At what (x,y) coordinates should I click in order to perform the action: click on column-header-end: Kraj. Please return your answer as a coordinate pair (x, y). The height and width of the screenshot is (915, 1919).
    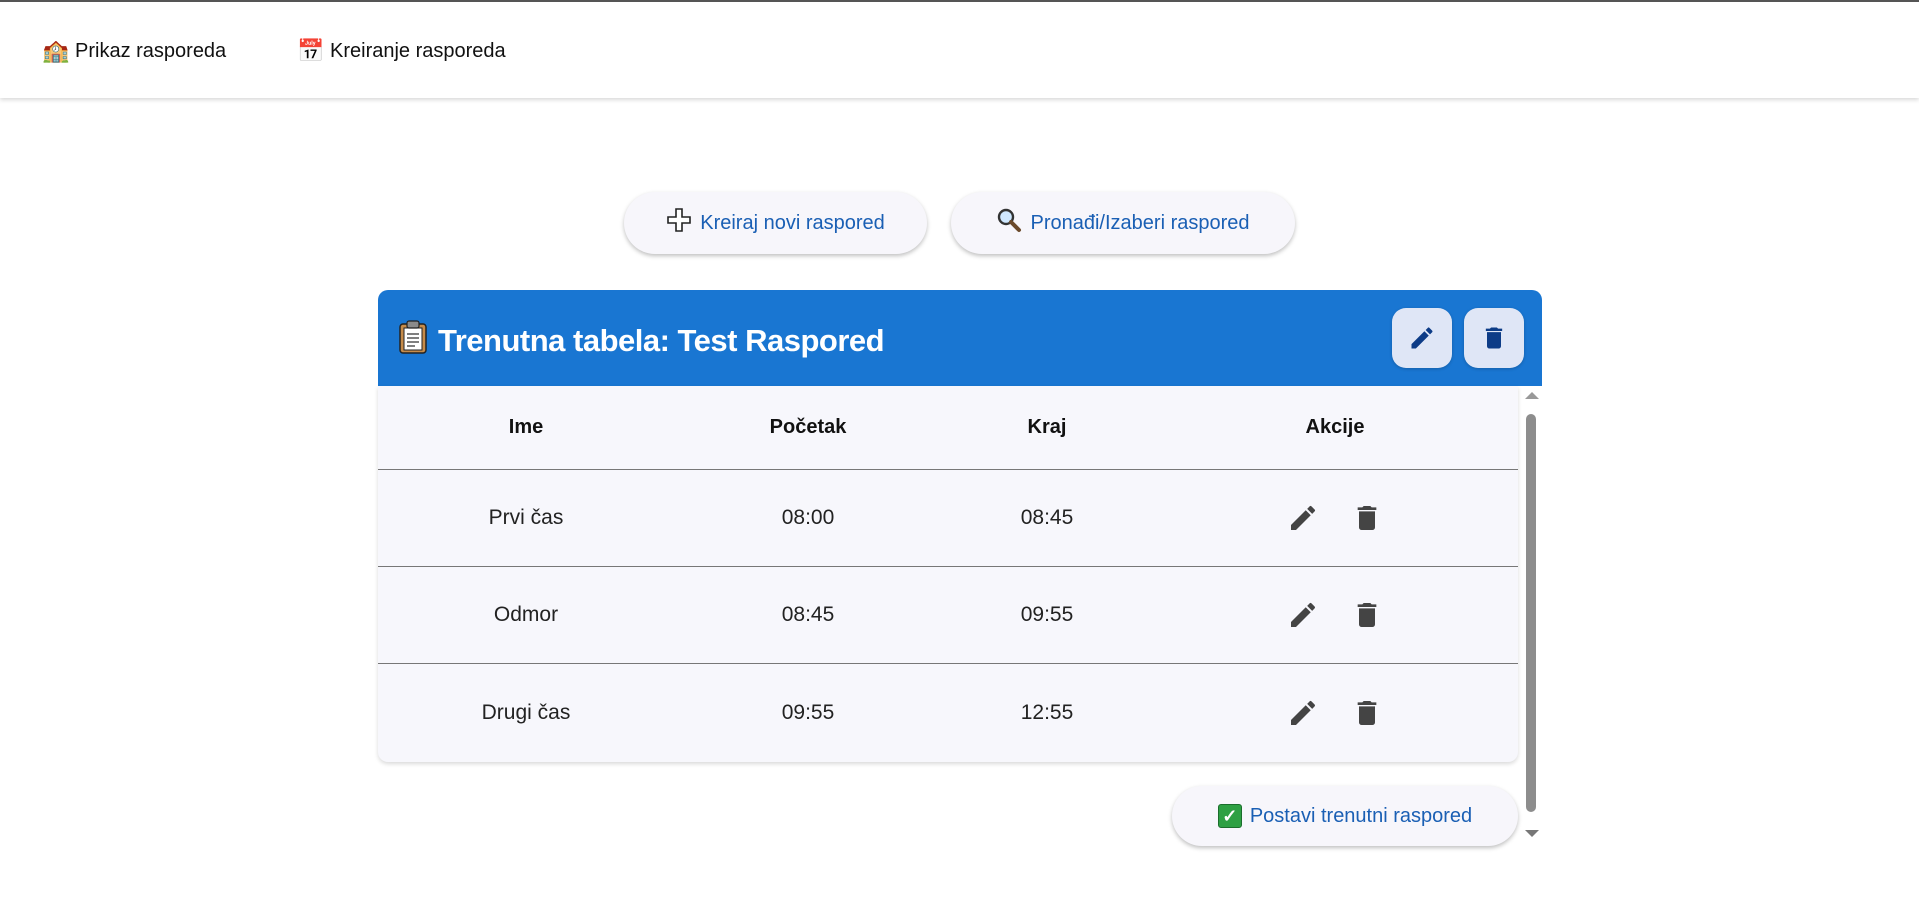
    Looking at the image, I should click on (1047, 427).